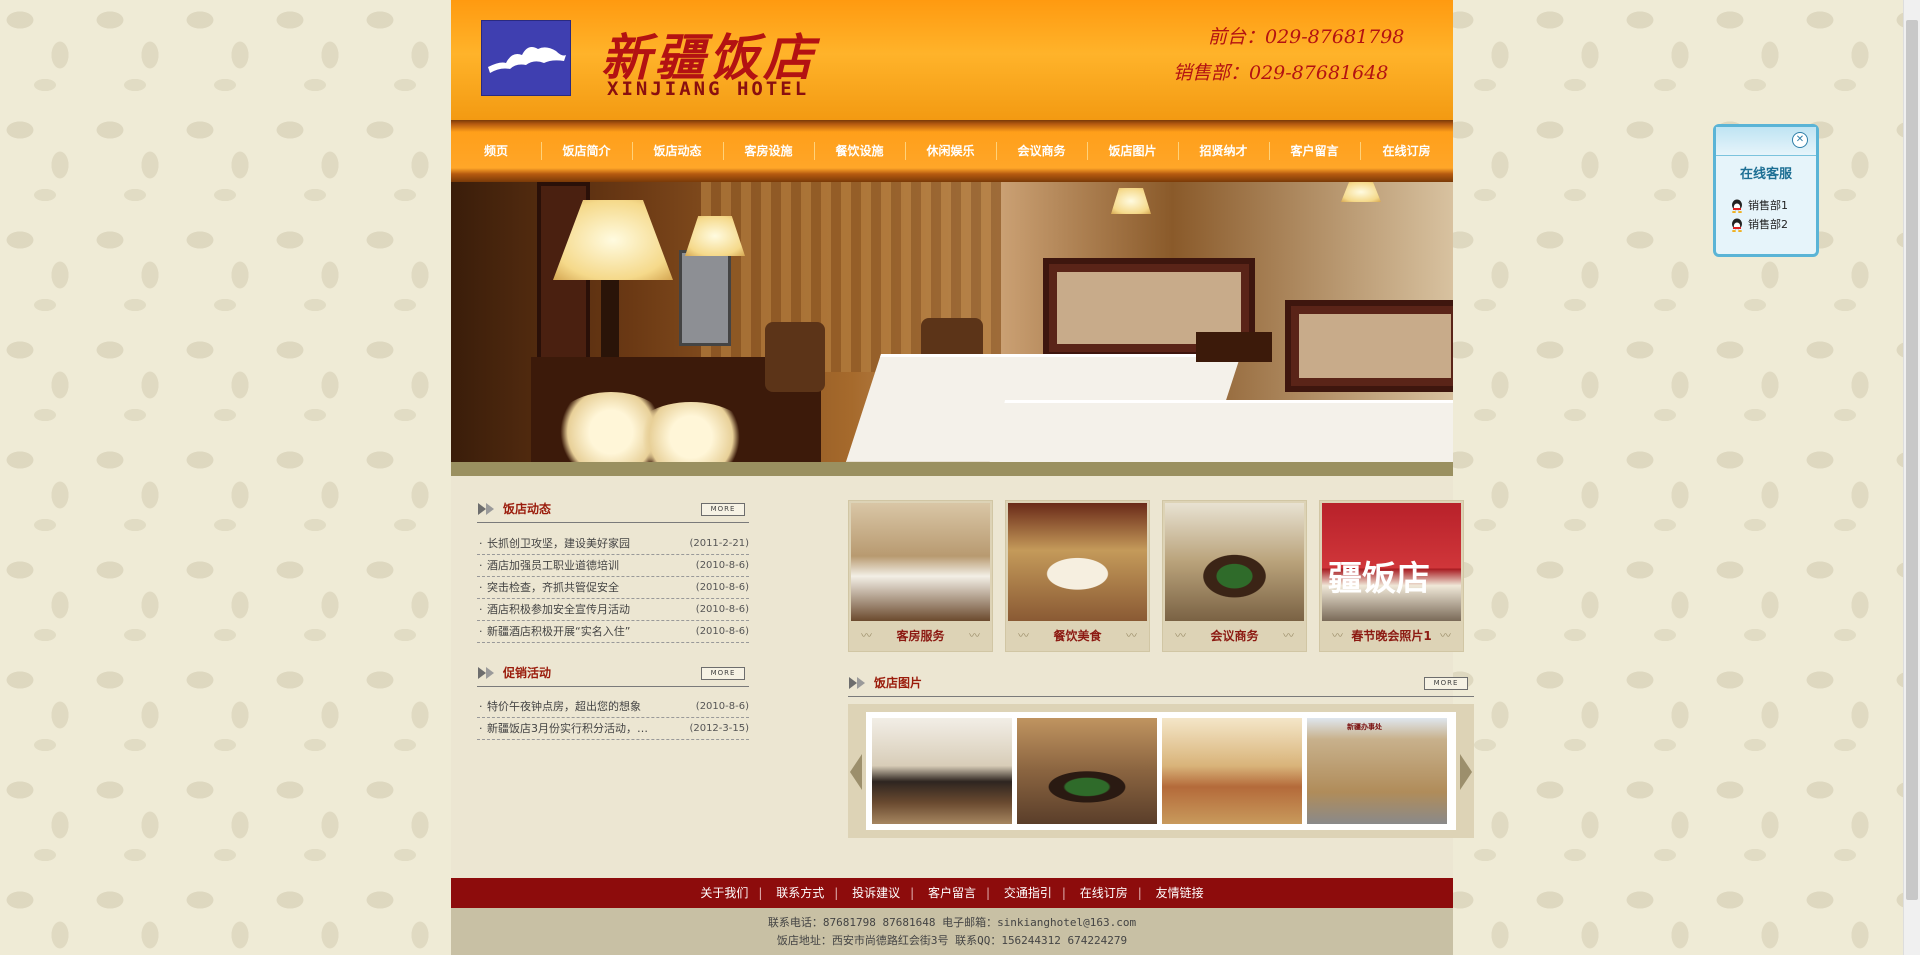 The height and width of the screenshot is (955, 1920). Describe the element at coordinates (920, 562) in the screenshot. I see `room-service-photo` at that location.